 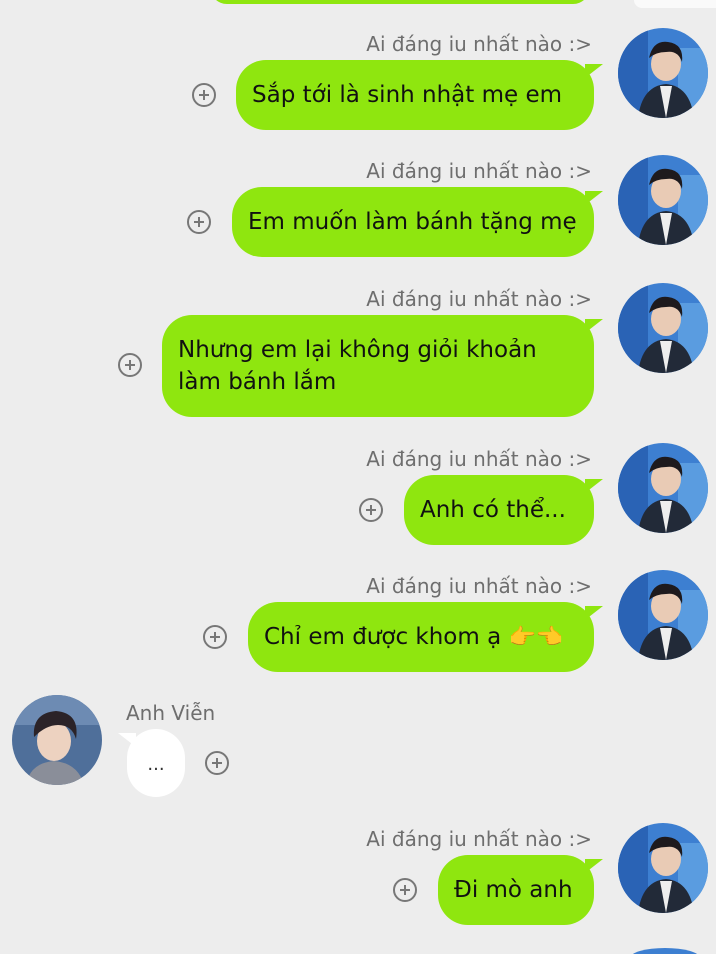 I want to click on previous-message-bubble, so click(x=400, y=2).